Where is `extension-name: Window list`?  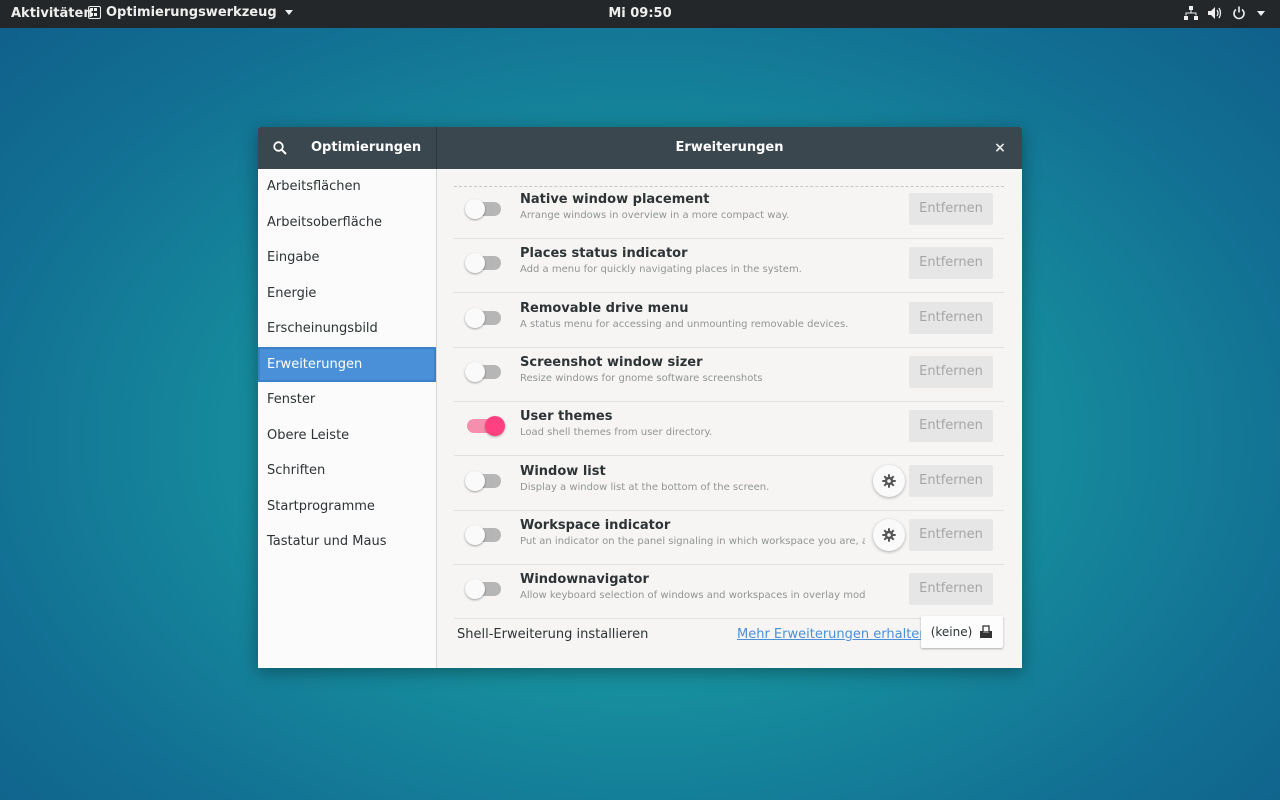 extension-name: Window list is located at coordinates (563, 471).